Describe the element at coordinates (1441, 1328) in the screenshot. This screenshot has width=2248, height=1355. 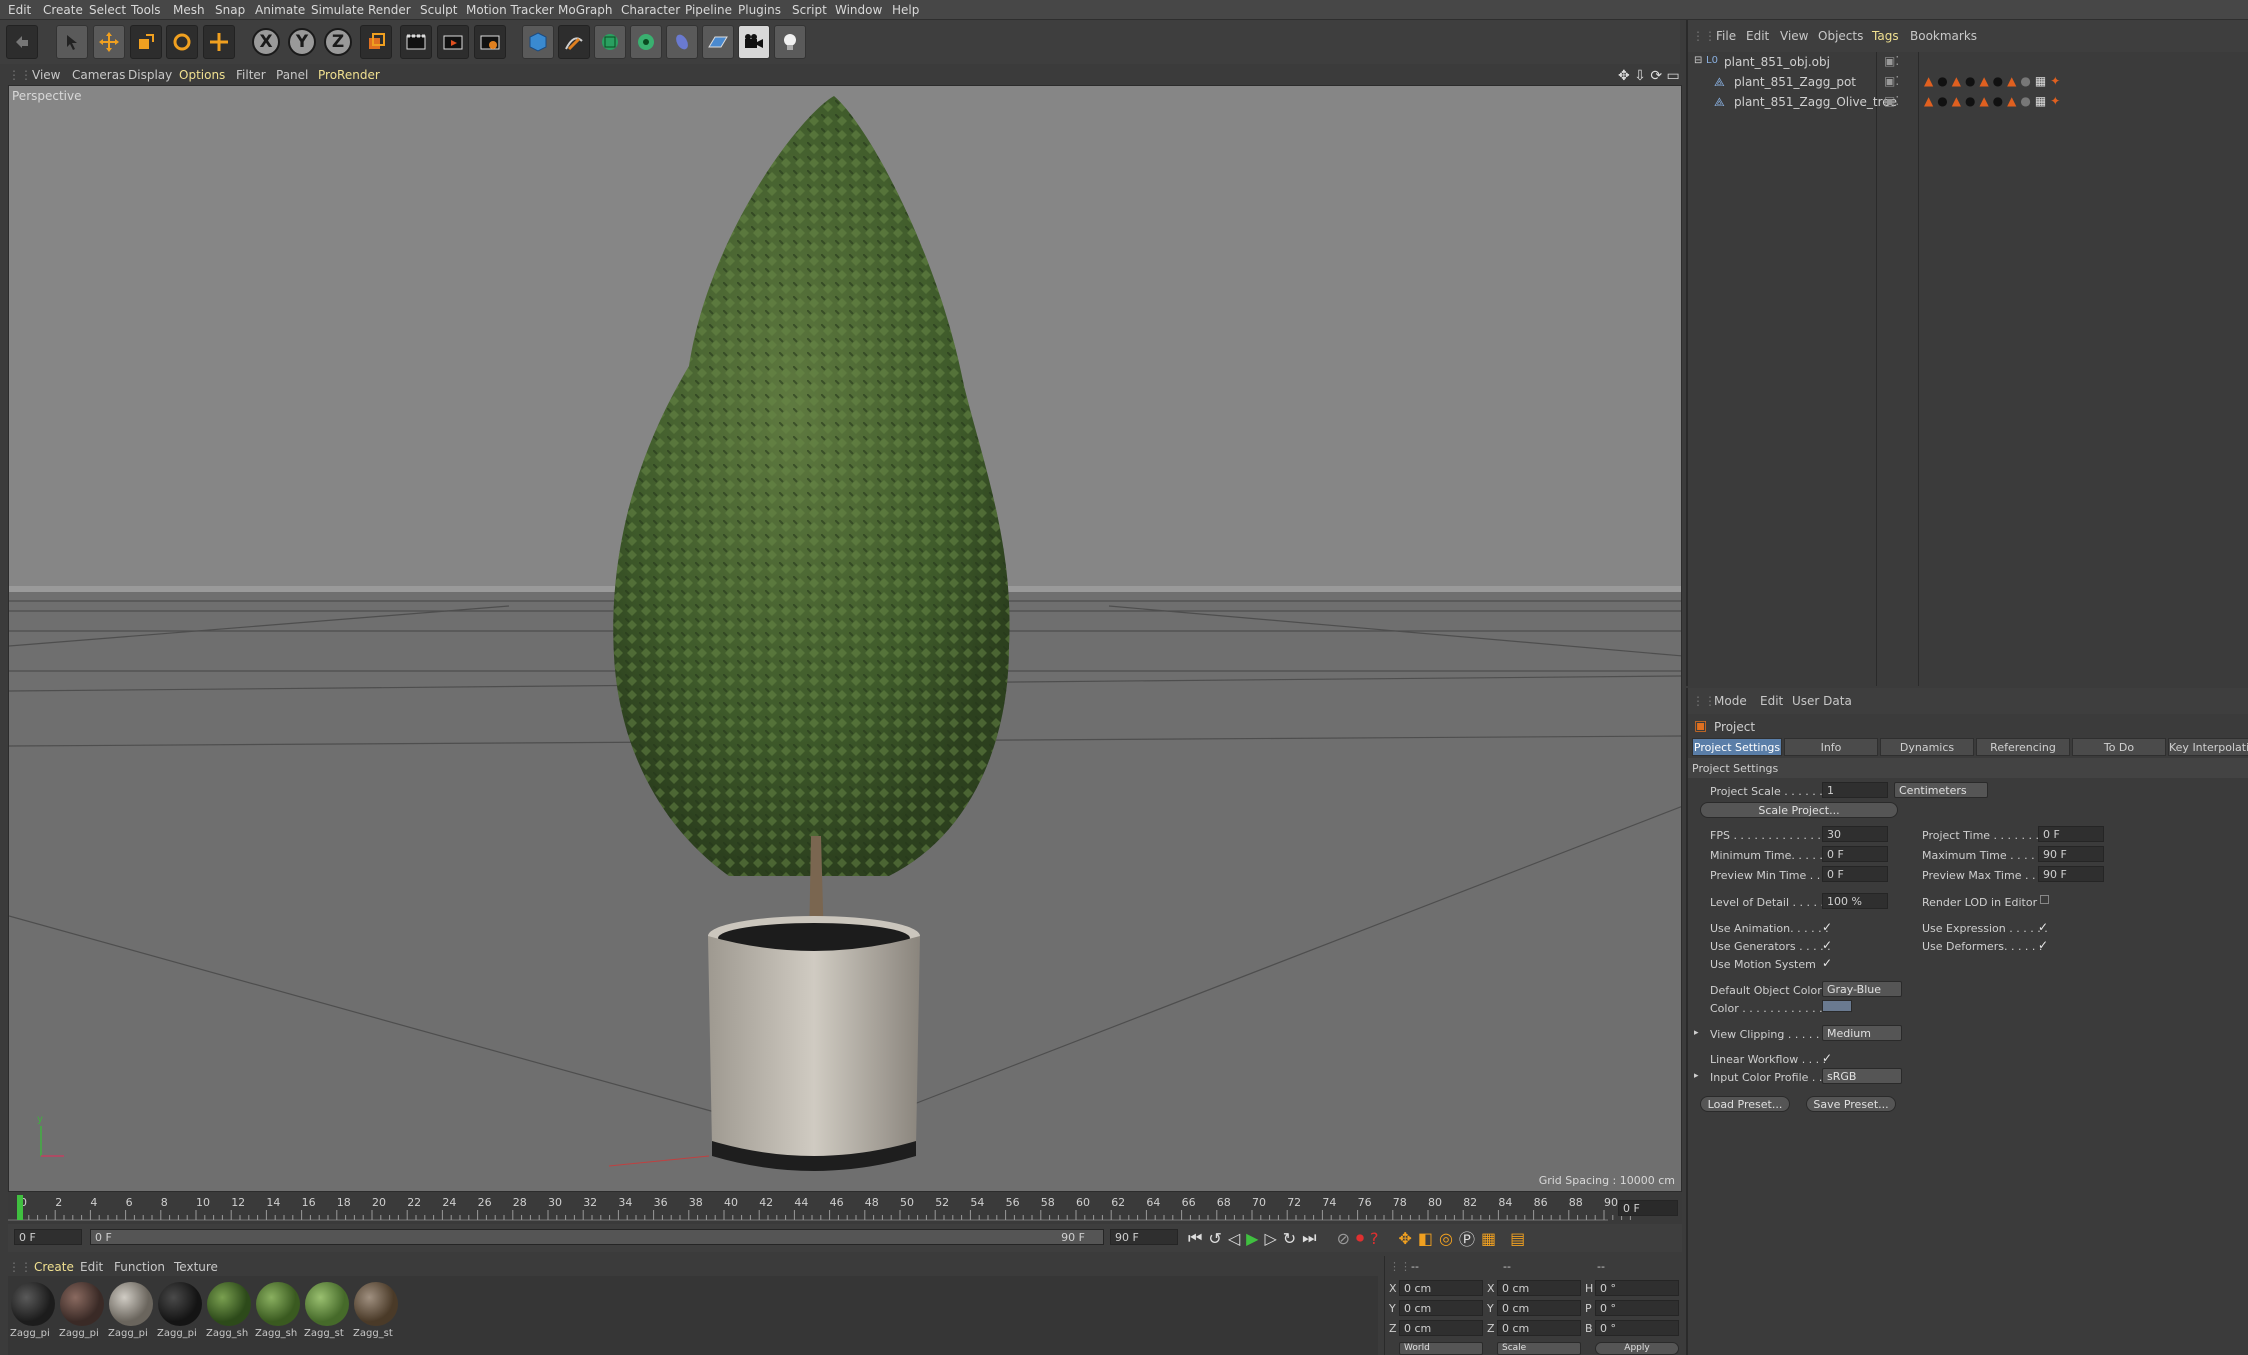
I see `position-z-field: 0 cm` at that location.